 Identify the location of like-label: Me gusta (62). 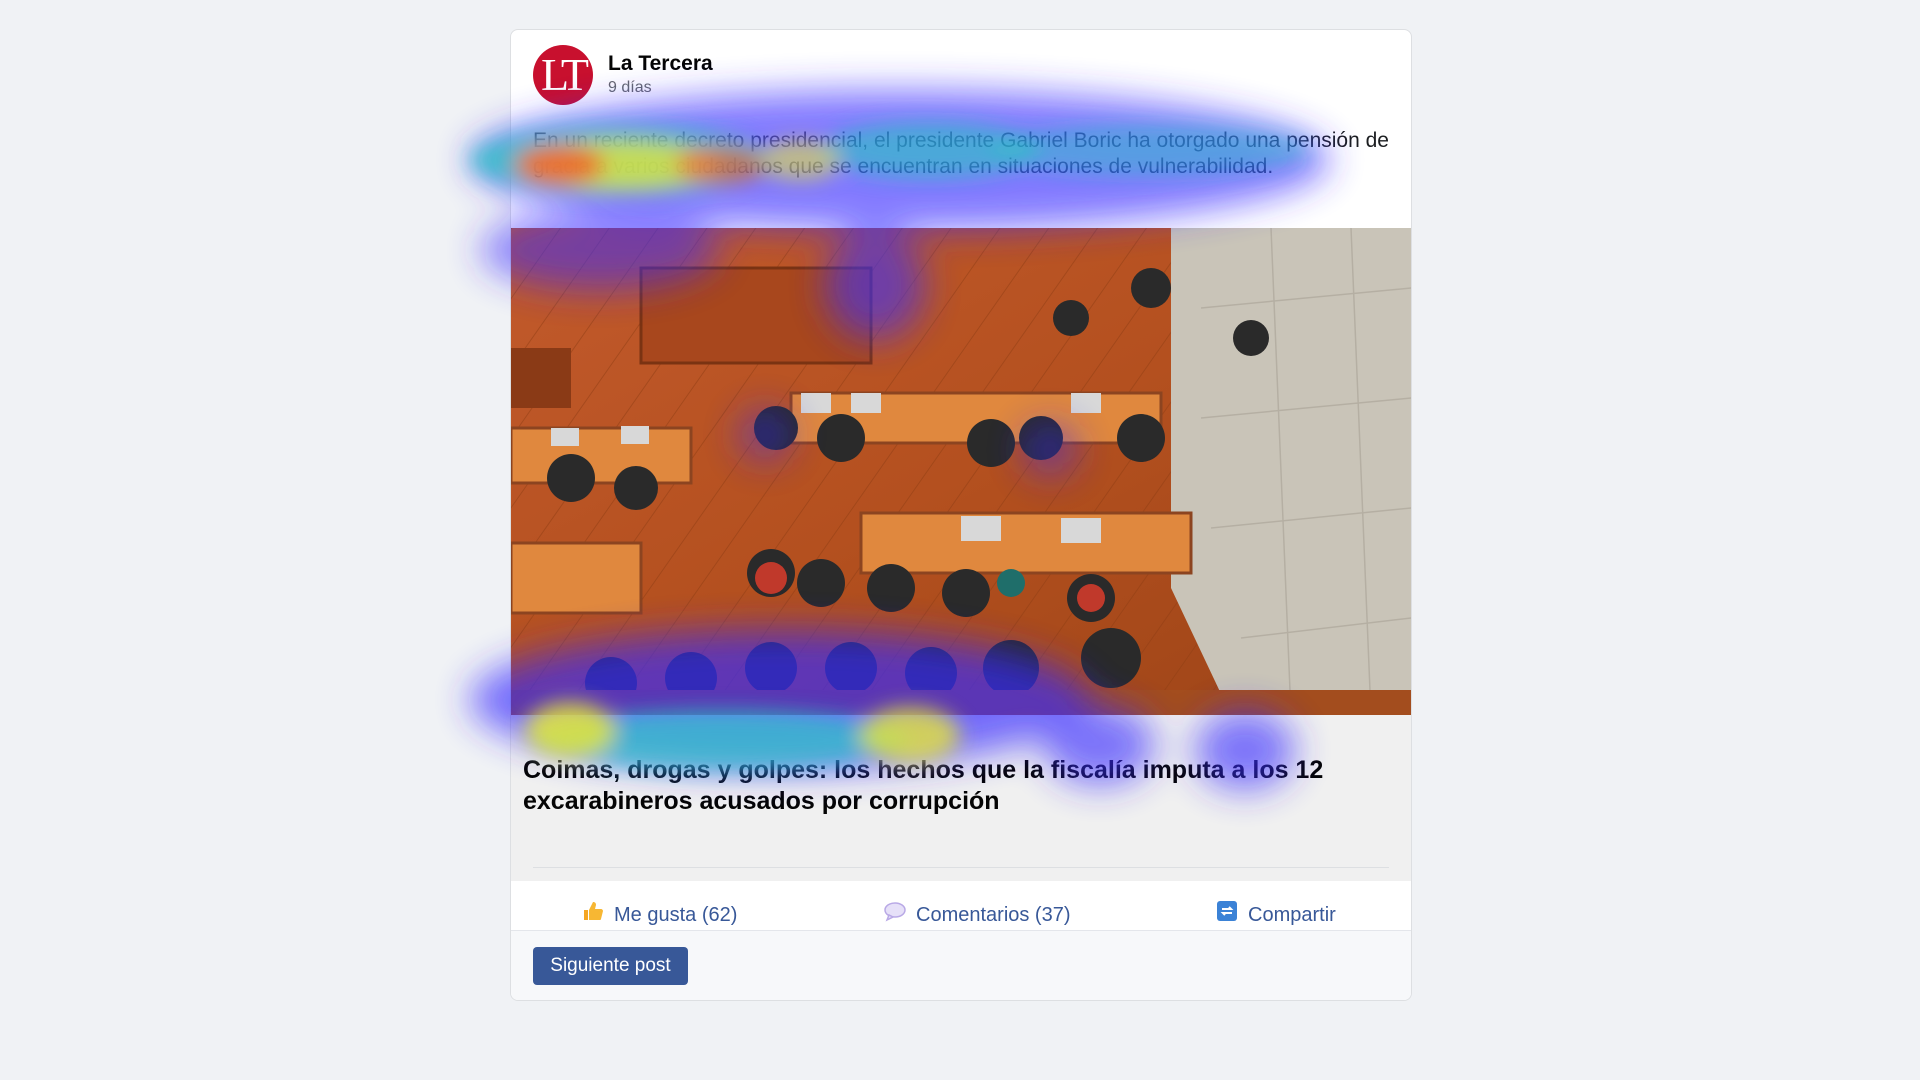
(676, 915).